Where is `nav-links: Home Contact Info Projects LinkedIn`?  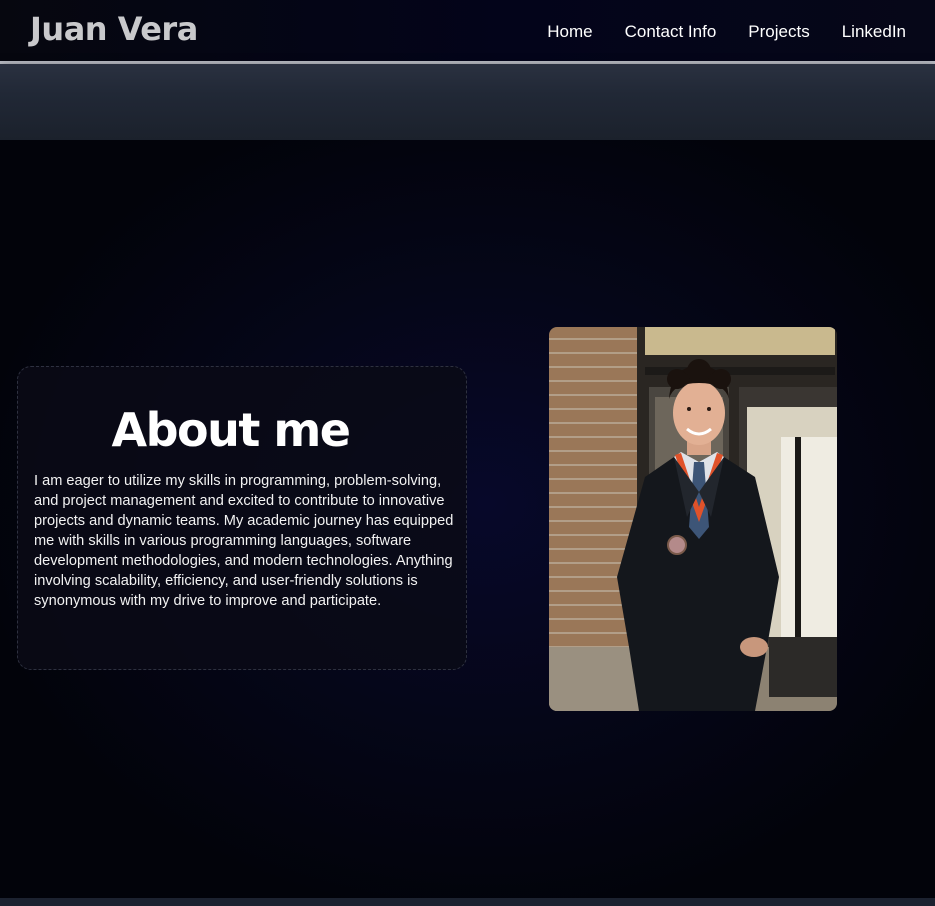
nav-links: Home Contact Info Projects LinkedIn is located at coordinates (726, 32).